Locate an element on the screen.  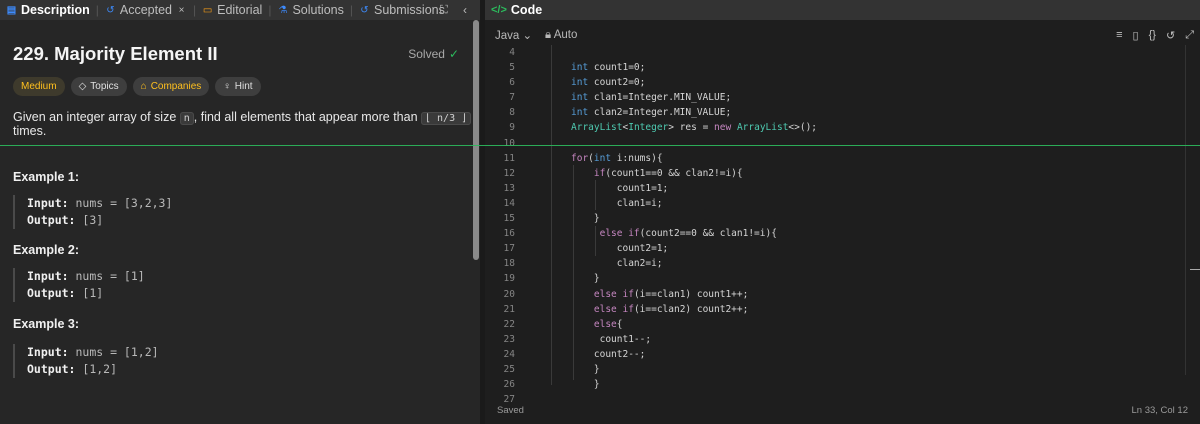
lightbulb-icon: ♀ is located at coordinates (227, 86).